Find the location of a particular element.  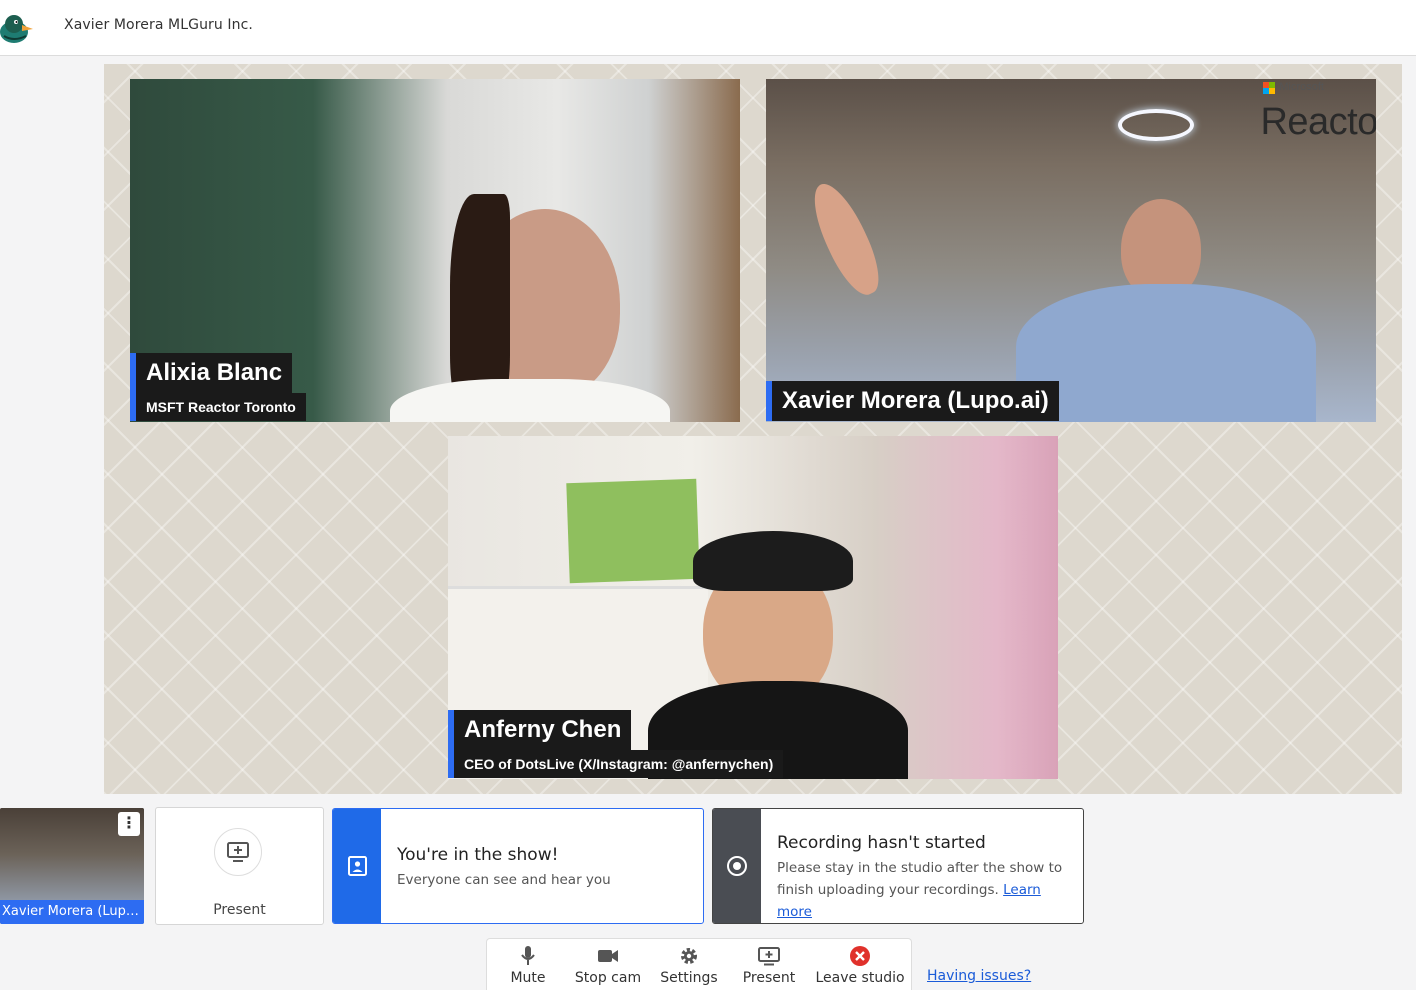

in-show-body: Everyone can see and hear you is located at coordinates (504, 880).